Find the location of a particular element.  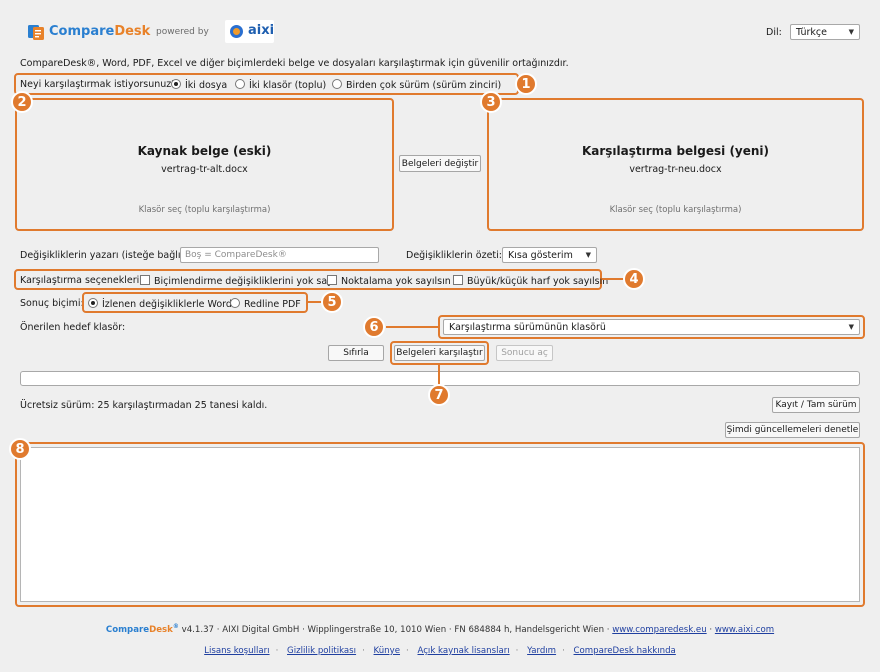

open-result-button: Sonucu aç is located at coordinates (524, 353).